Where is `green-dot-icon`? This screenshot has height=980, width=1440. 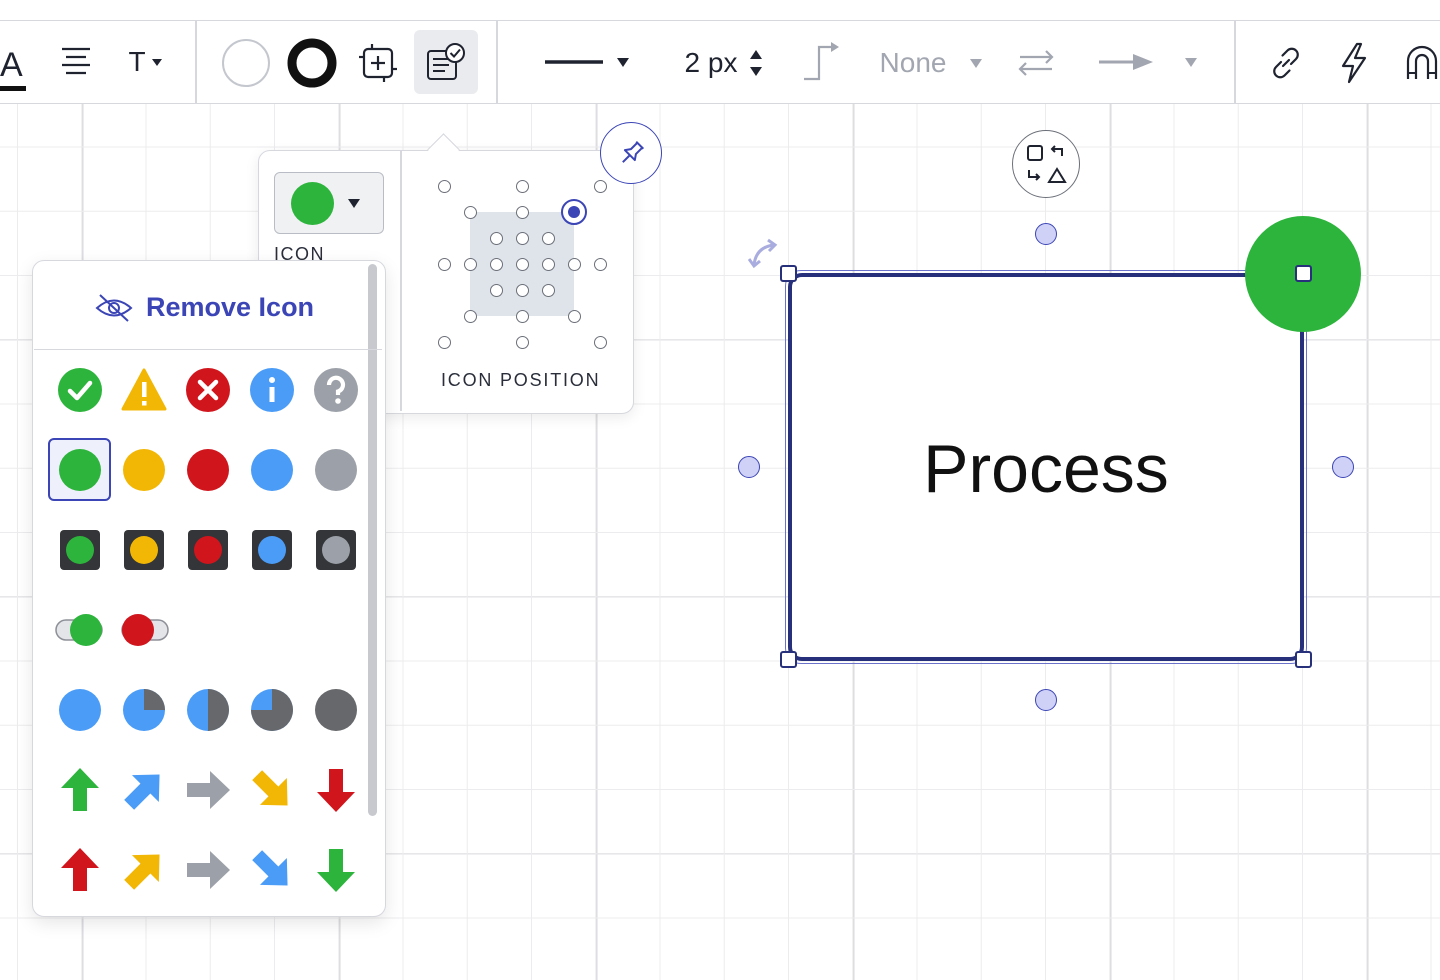 green-dot-icon is located at coordinates (80, 470).